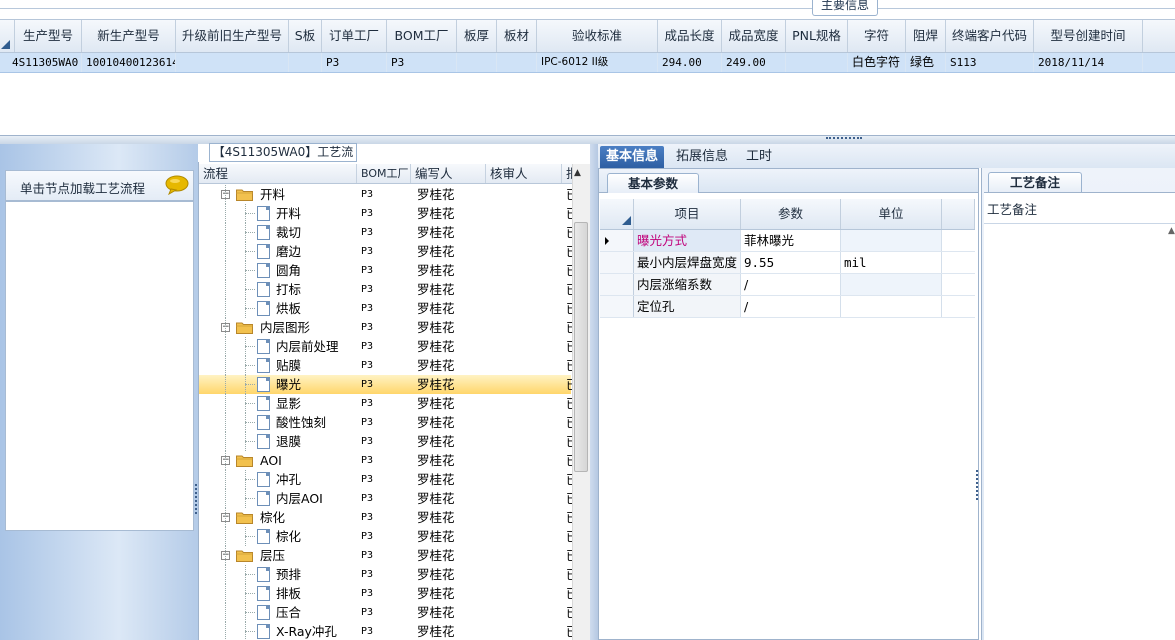  I want to click on left-content-area, so click(99, 366).